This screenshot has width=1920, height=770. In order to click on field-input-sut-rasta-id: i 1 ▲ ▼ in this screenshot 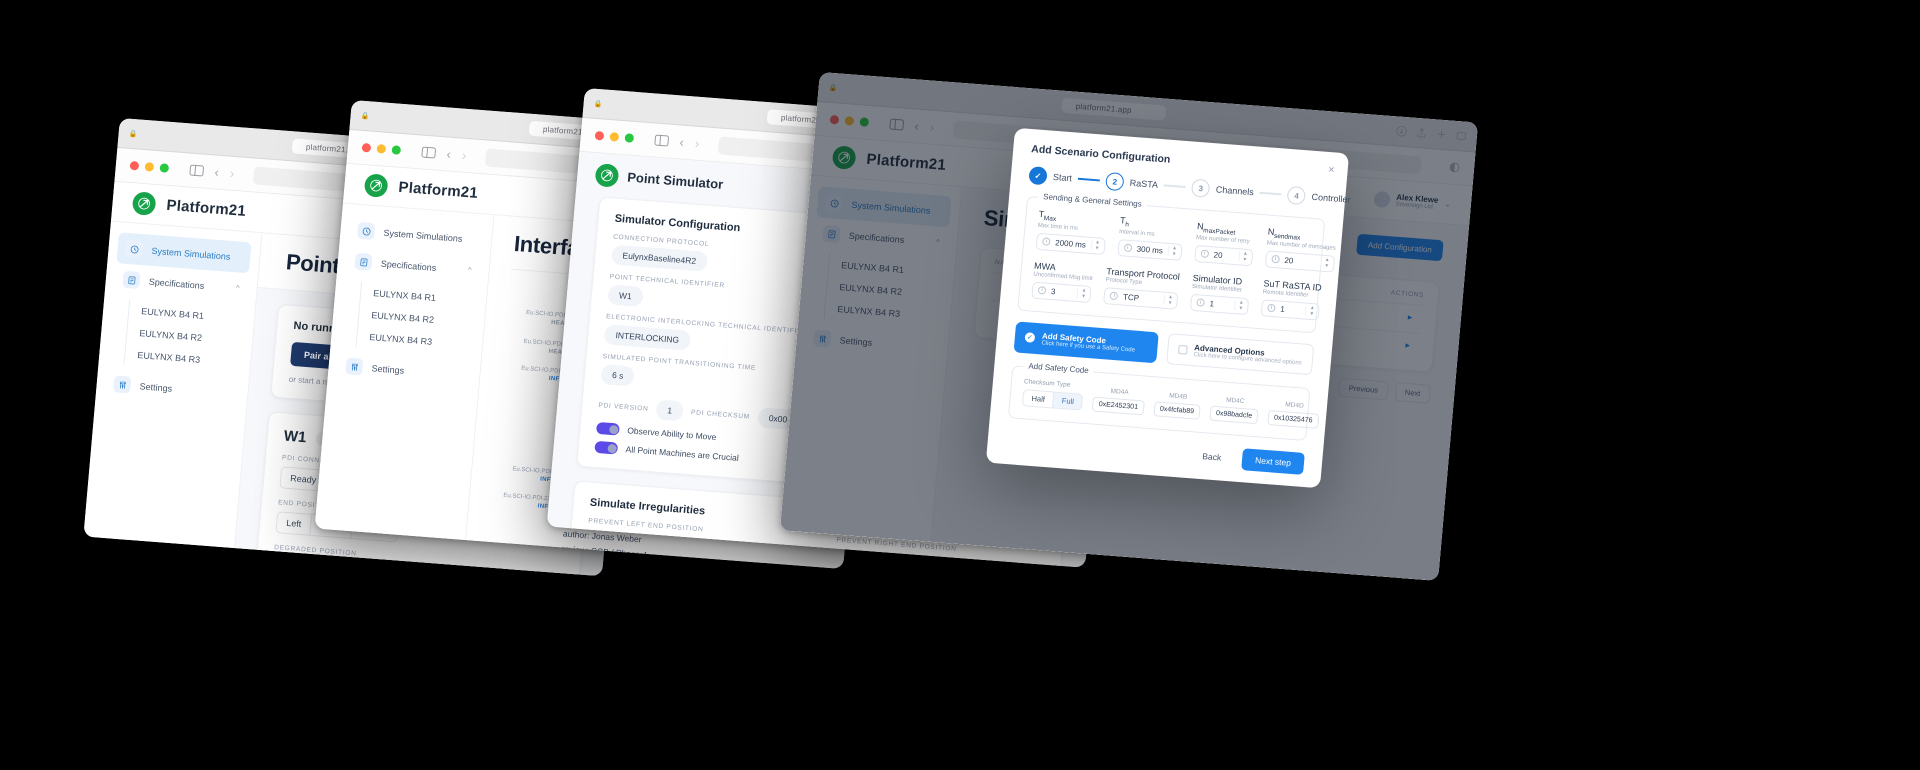, I will do `click(1290, 310)`.